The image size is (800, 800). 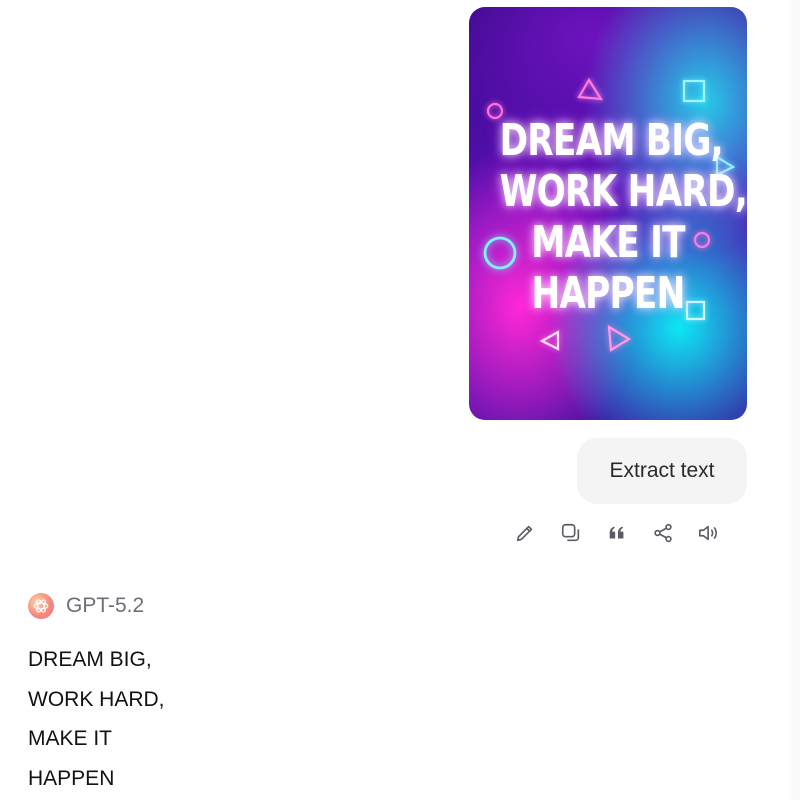 I want to click on copy-button, so click(x=571, y=533).